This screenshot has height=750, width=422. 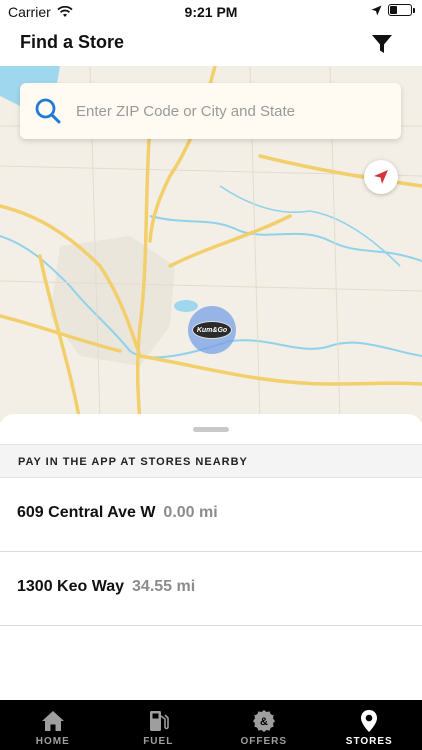 I want to click on list-item: 1300 Keo Way 34.55 mi, so click(x=211, y=589).